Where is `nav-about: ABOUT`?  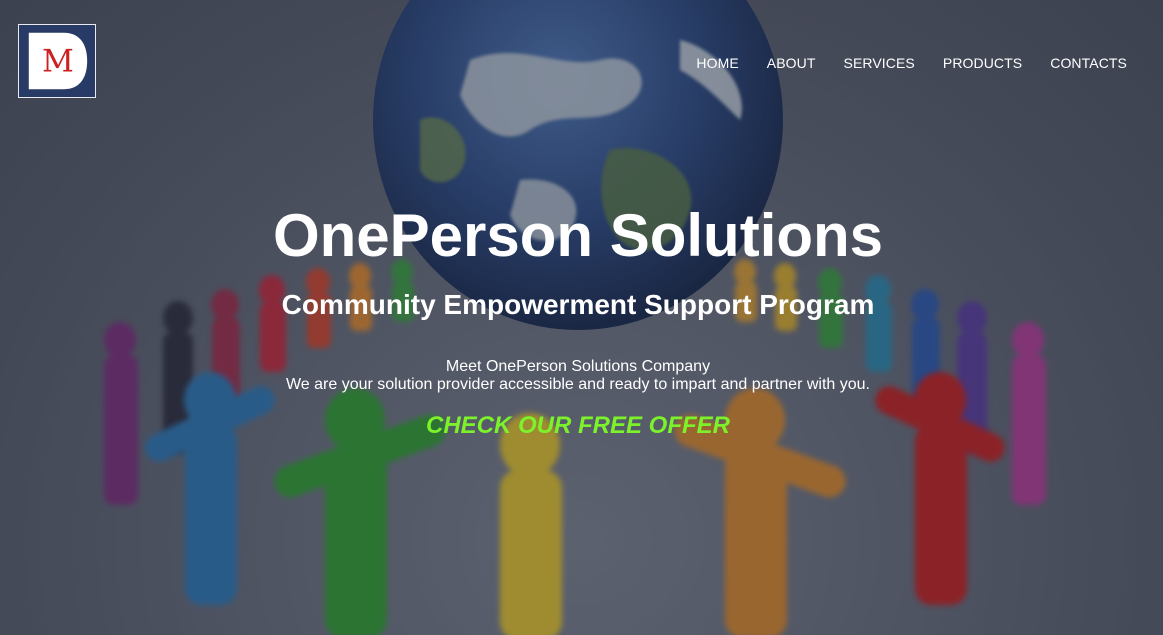 nav-about: ABOUT is located at coordinates (791, 63).